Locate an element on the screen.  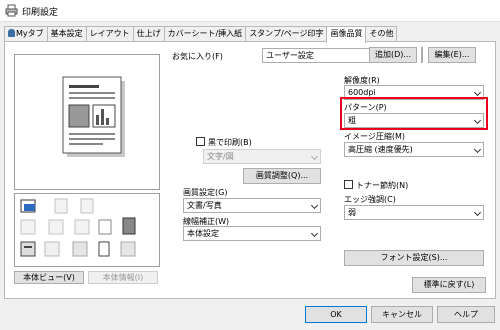
edge-value: 弱 is located at coordinates (352, 212).